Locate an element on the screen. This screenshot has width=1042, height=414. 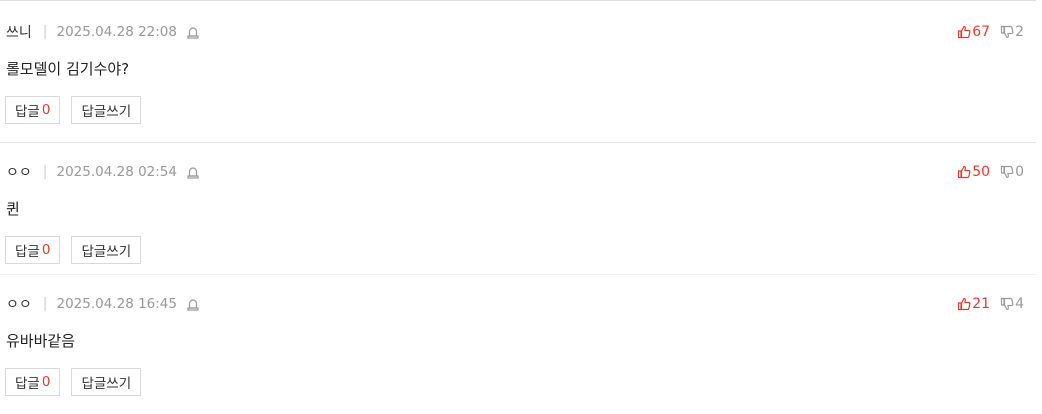
comment-text: 유바바같음 is located at coordinates (41, 341).